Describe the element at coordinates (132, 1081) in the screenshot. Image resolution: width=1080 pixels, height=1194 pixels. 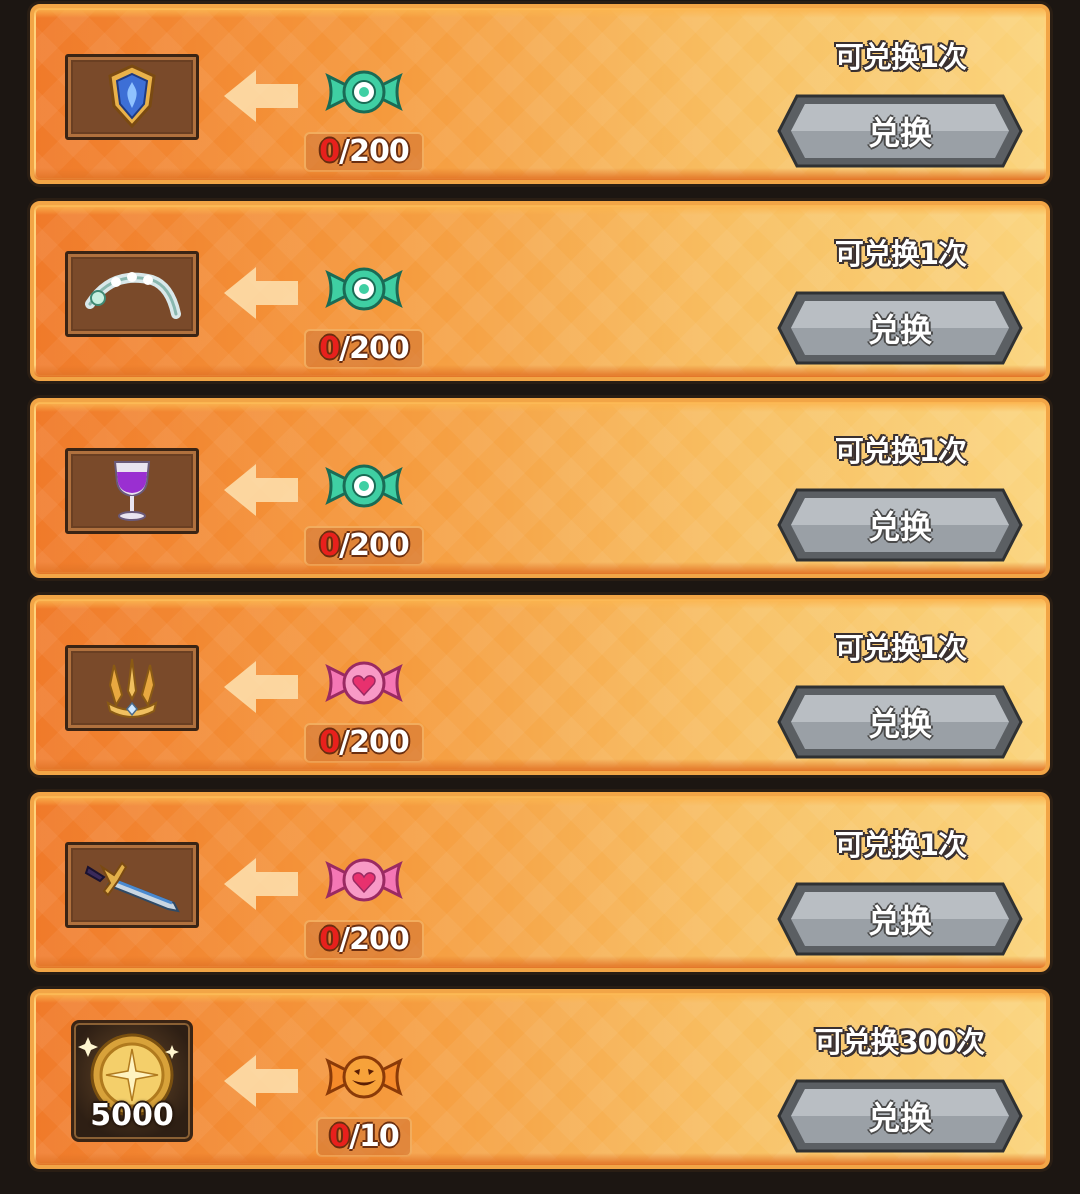
I see `reward-slot: 5000` at that location.